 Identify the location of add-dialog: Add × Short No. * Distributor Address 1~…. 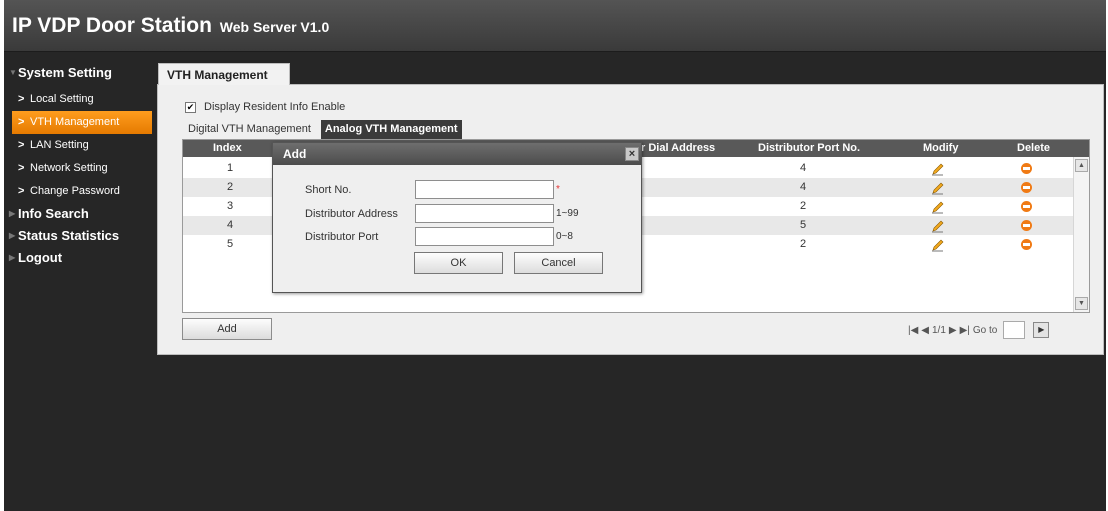
(457, 217).